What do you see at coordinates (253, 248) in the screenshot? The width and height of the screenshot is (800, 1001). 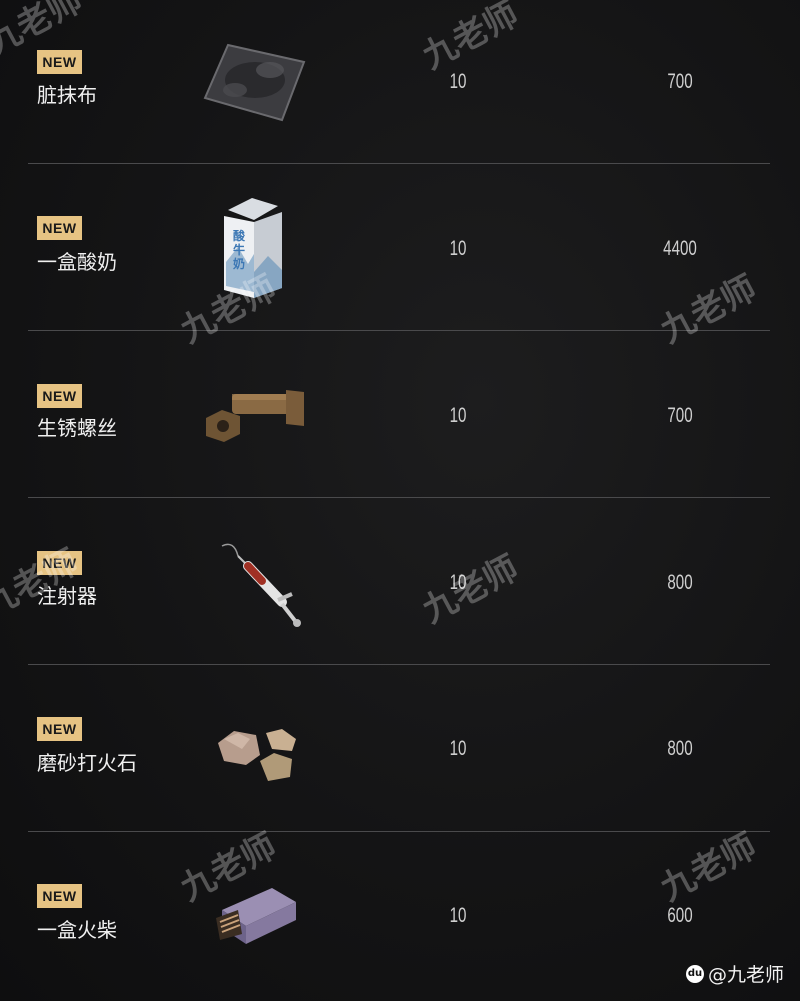 I see `yogurt-carton-icon: 酸 牛 奶` at bounding box center [253, 248].